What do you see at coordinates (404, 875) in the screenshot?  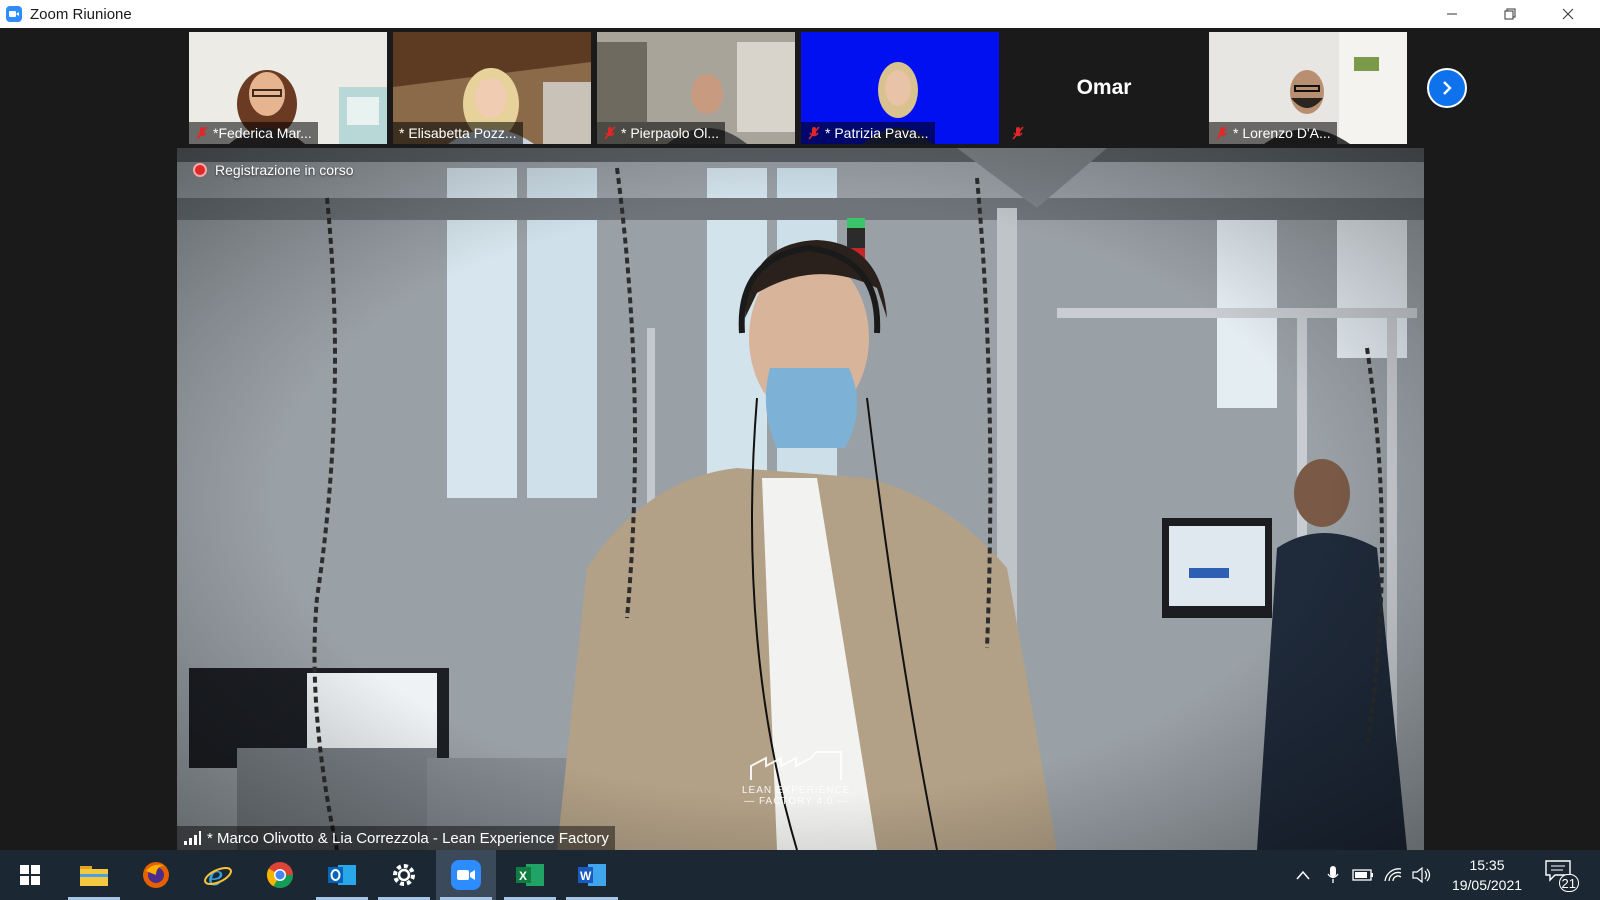 I see `settings-icon` at bounding box center [404, 875].